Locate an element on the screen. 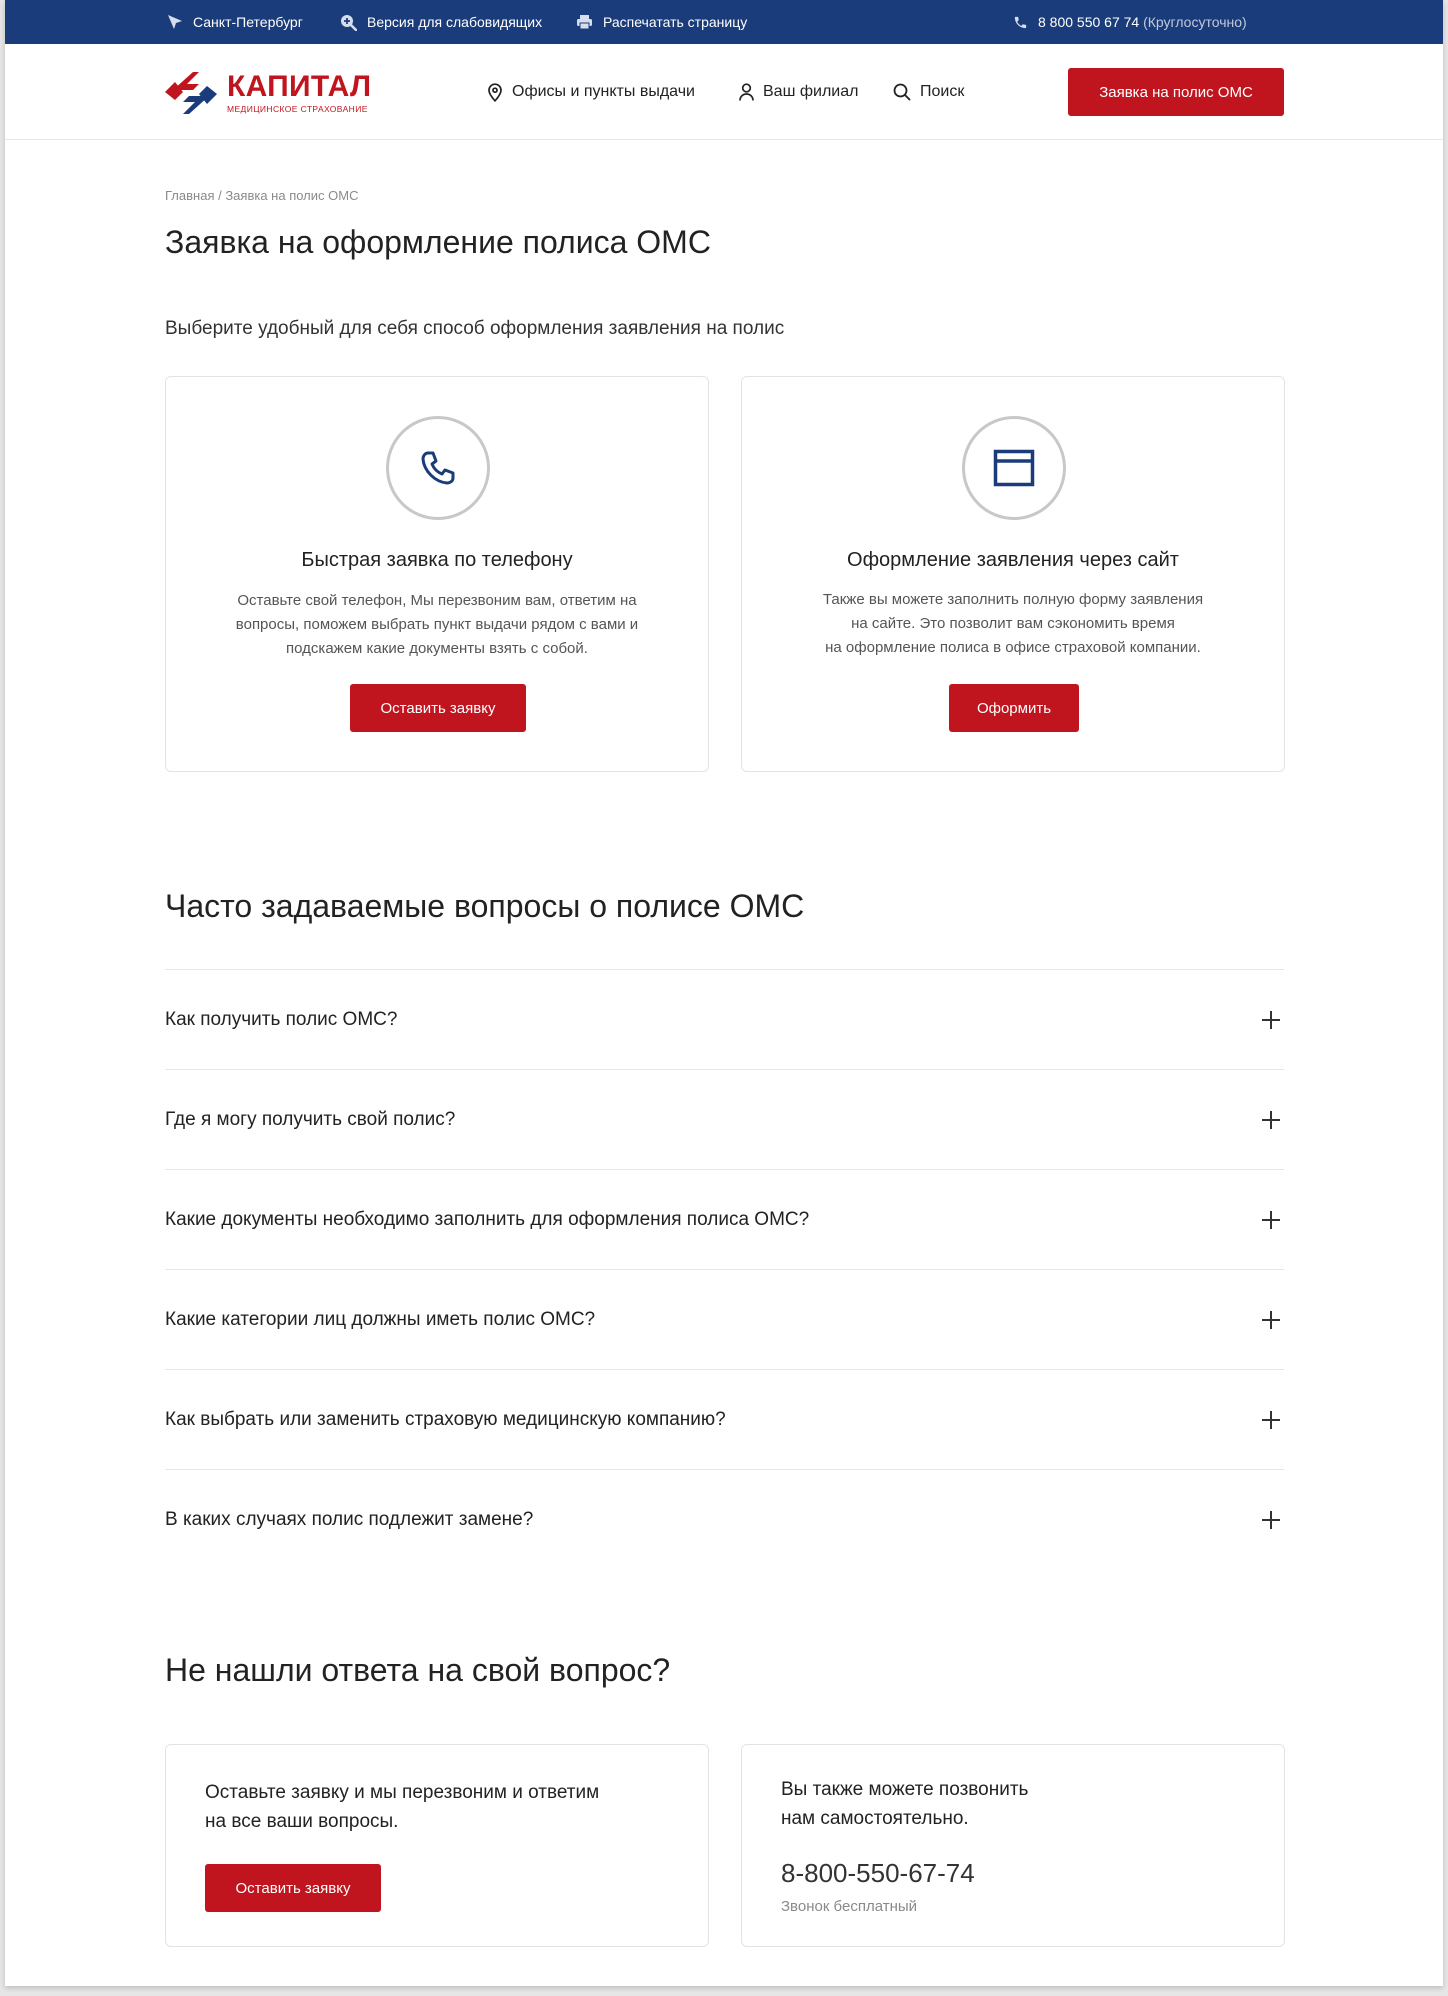 The width and height of the screenshot is (1448, 1996). user-icon is located at coordinates (746, 92).